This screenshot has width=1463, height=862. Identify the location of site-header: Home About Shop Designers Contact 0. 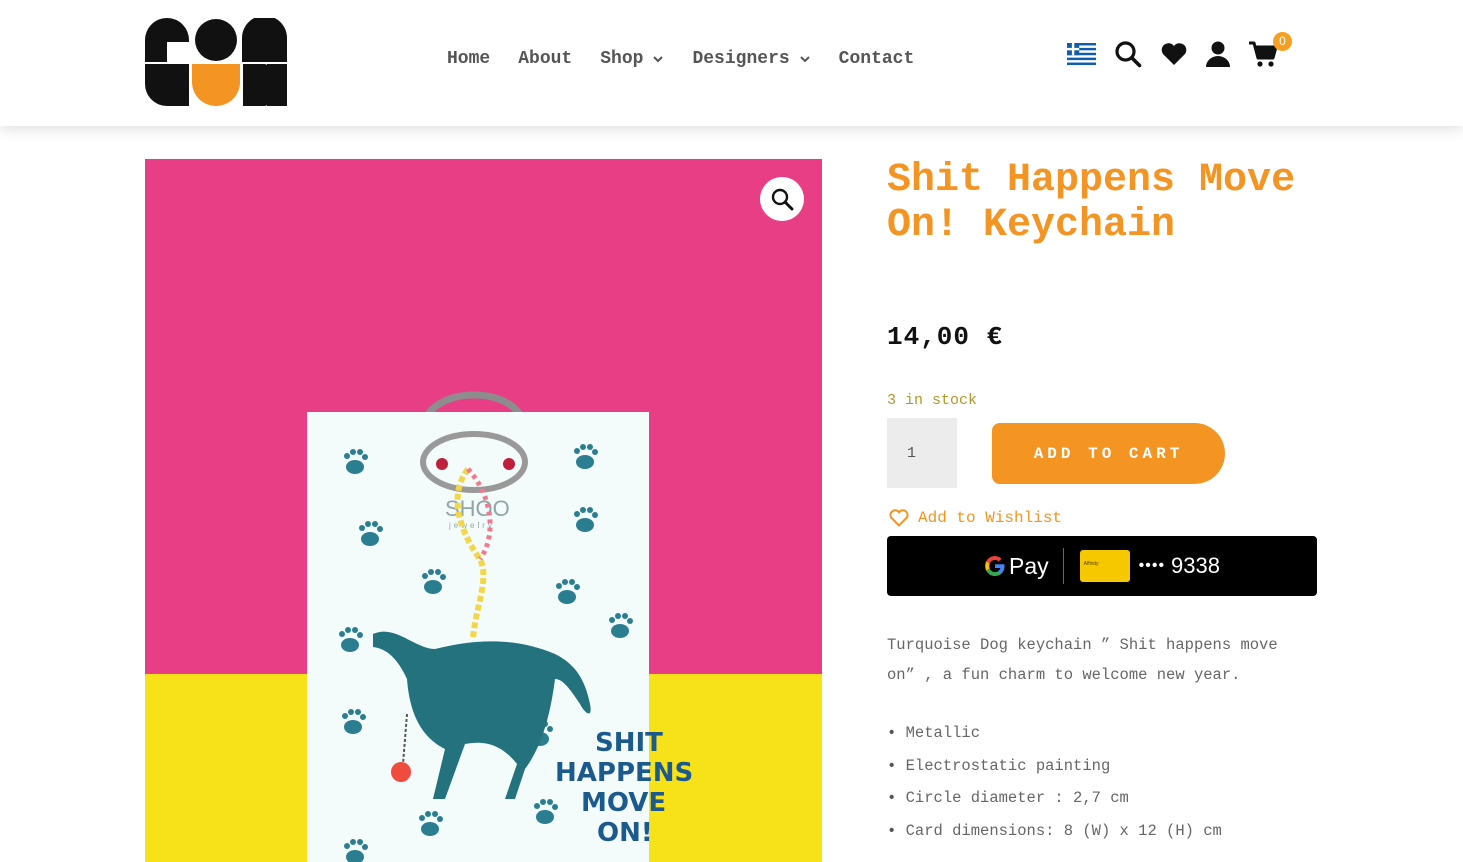
(731, 63).